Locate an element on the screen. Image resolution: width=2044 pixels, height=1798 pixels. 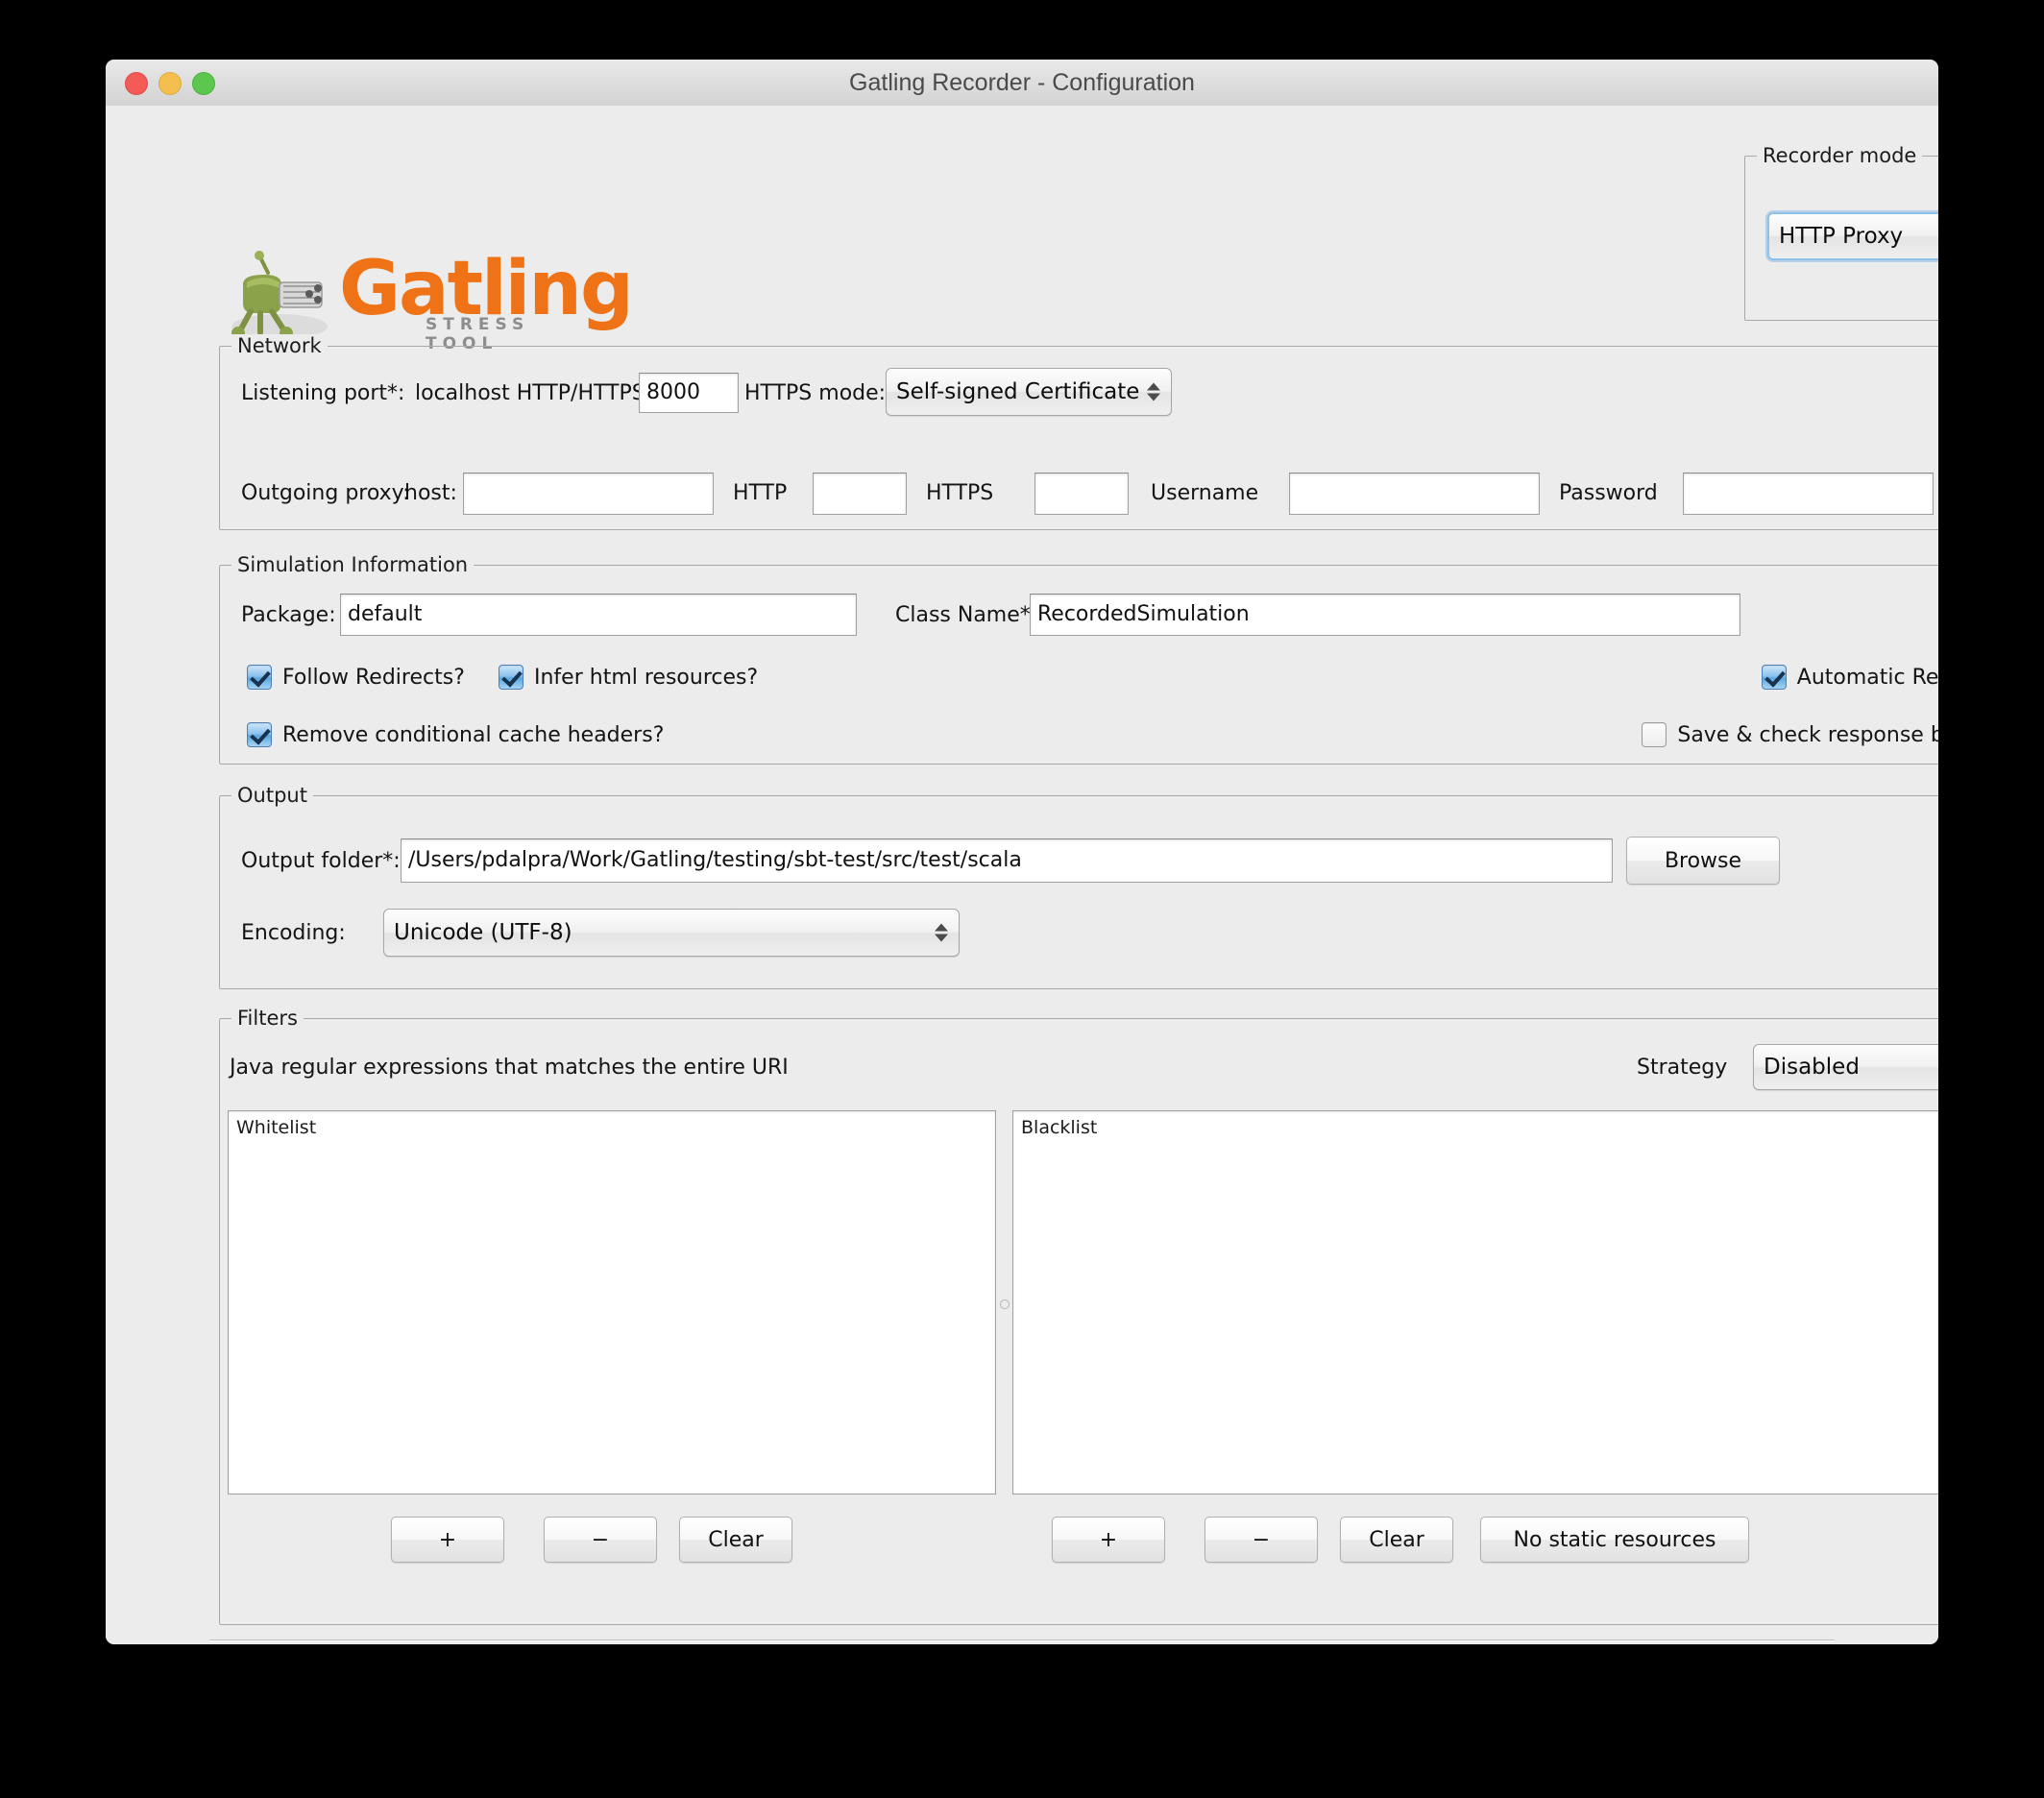
blacklist-add-button: + is located at coordinates (1108, 1540).